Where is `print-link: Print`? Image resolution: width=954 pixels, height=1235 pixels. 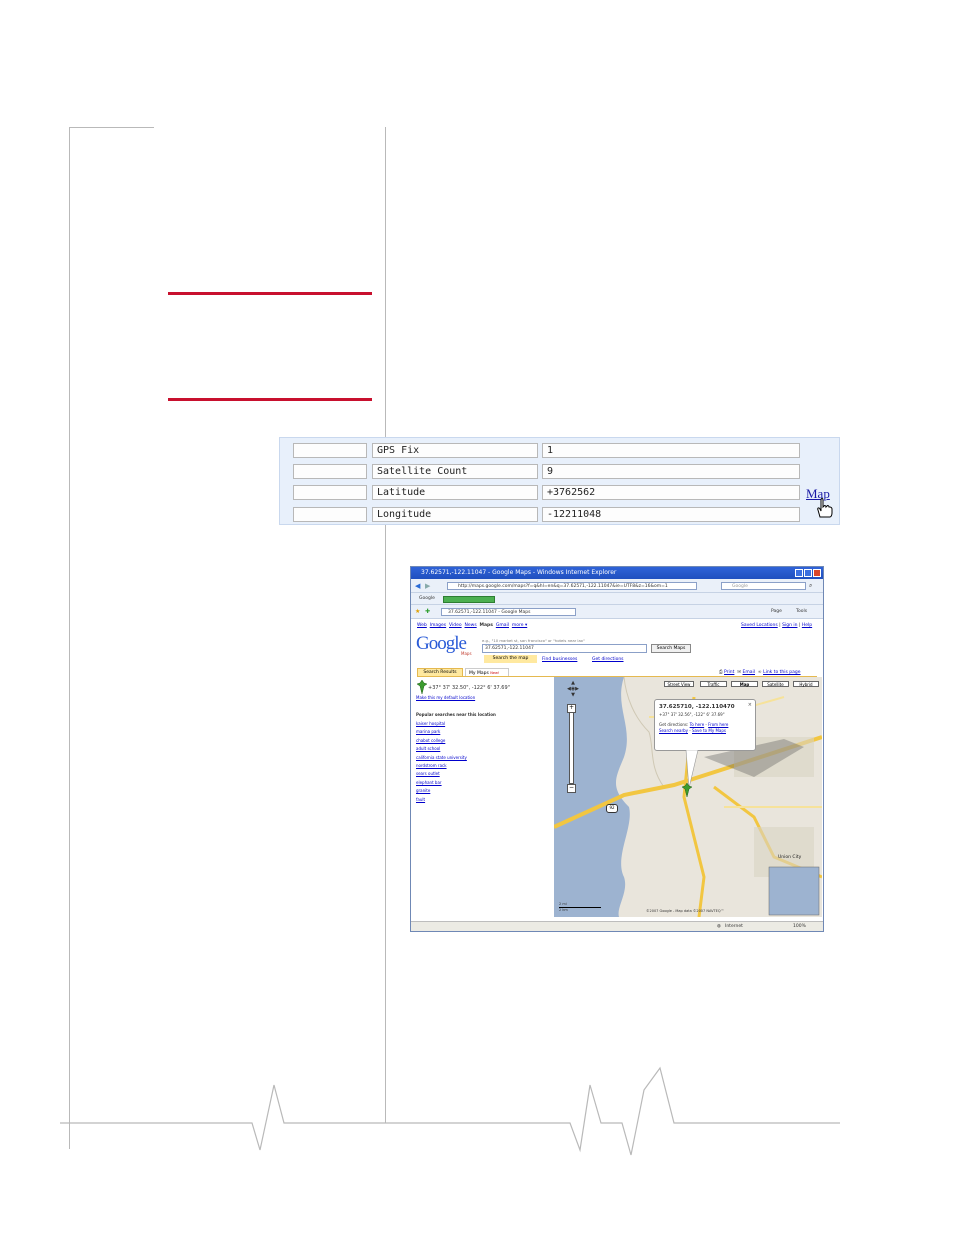
print-link: Print is located at coordinates (729, 672).